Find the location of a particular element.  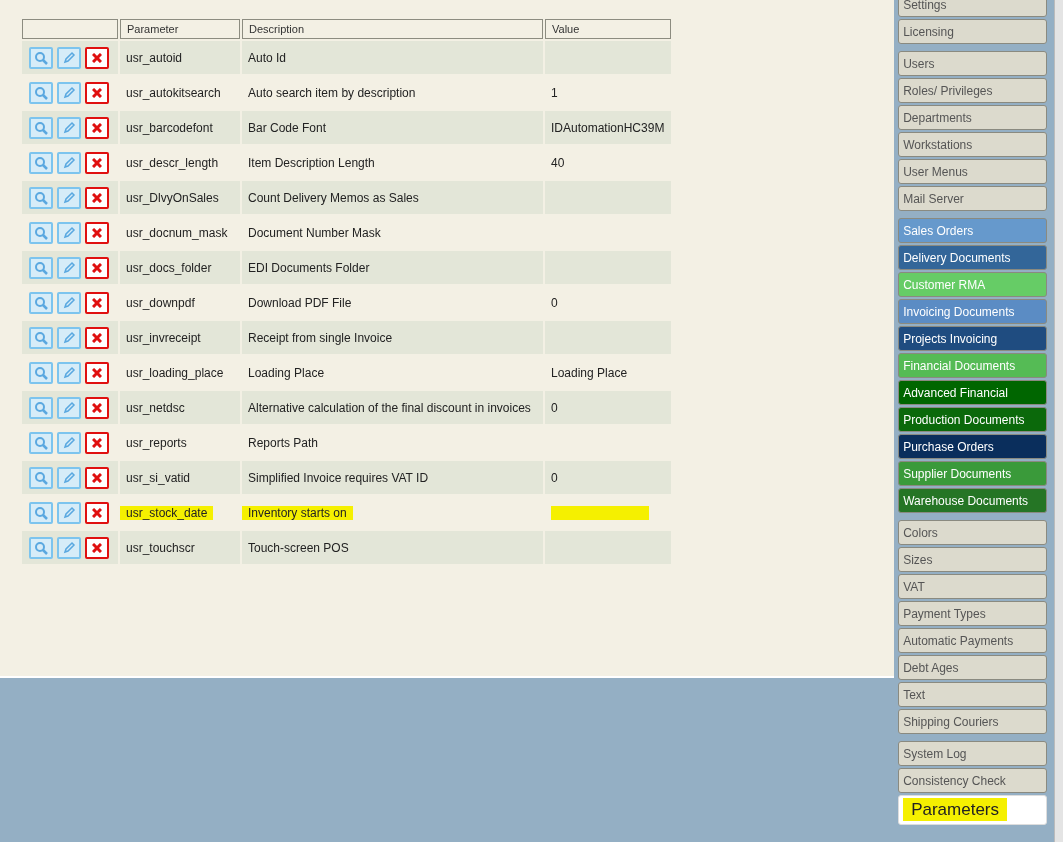

nav-button: Mail Server is located at coordinates (973, 198).